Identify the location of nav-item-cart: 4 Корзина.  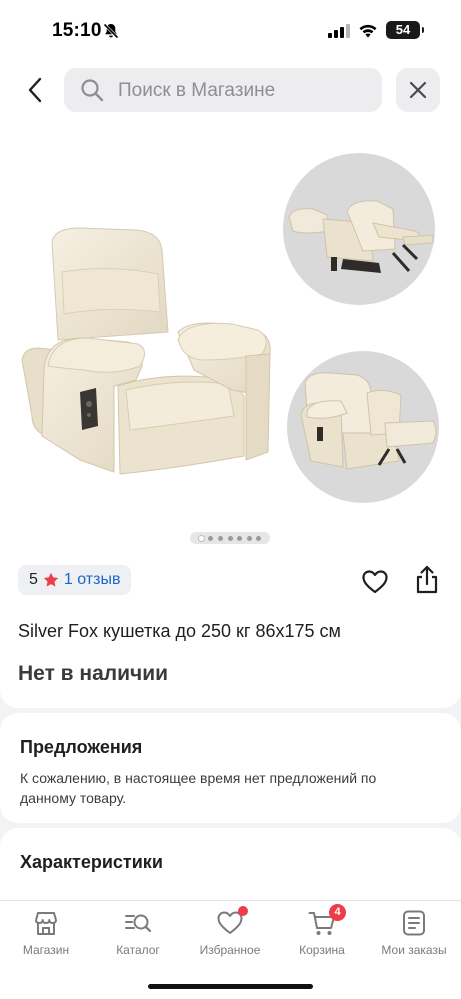
(322, 934).